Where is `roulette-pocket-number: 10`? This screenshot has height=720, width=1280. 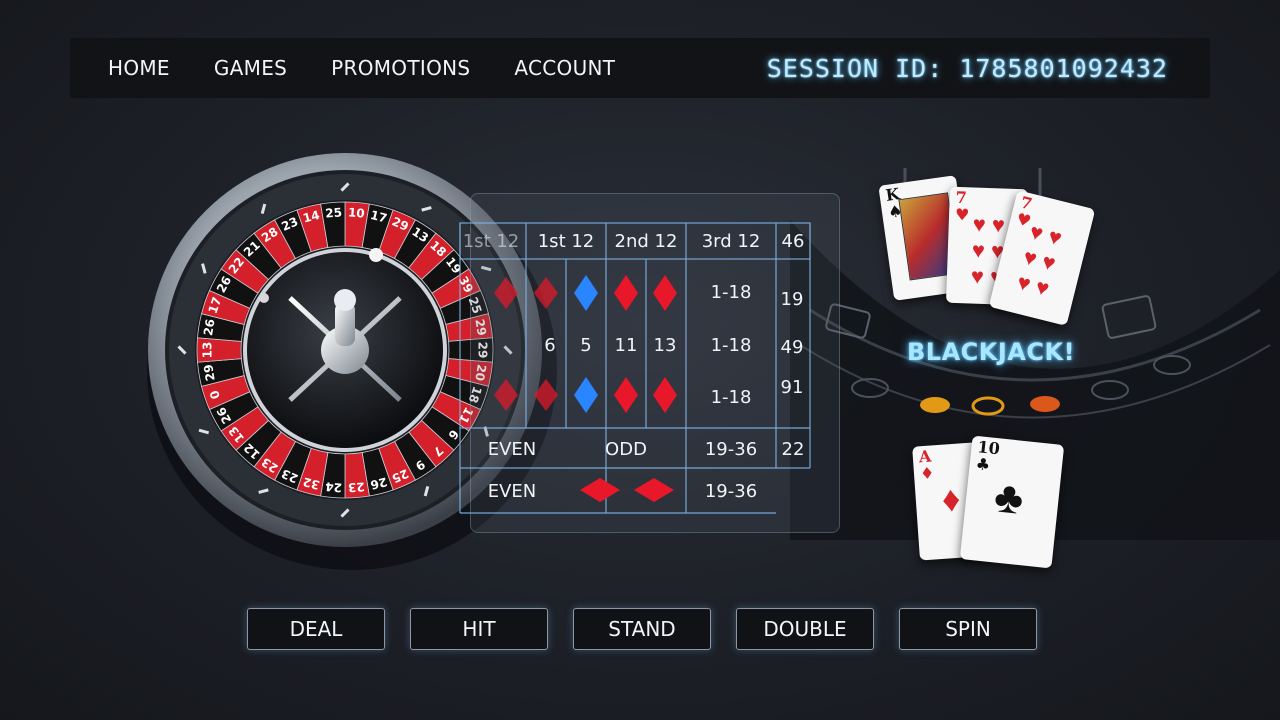 roulette-pocket-number: 10 is located at coordinates (356, 212).